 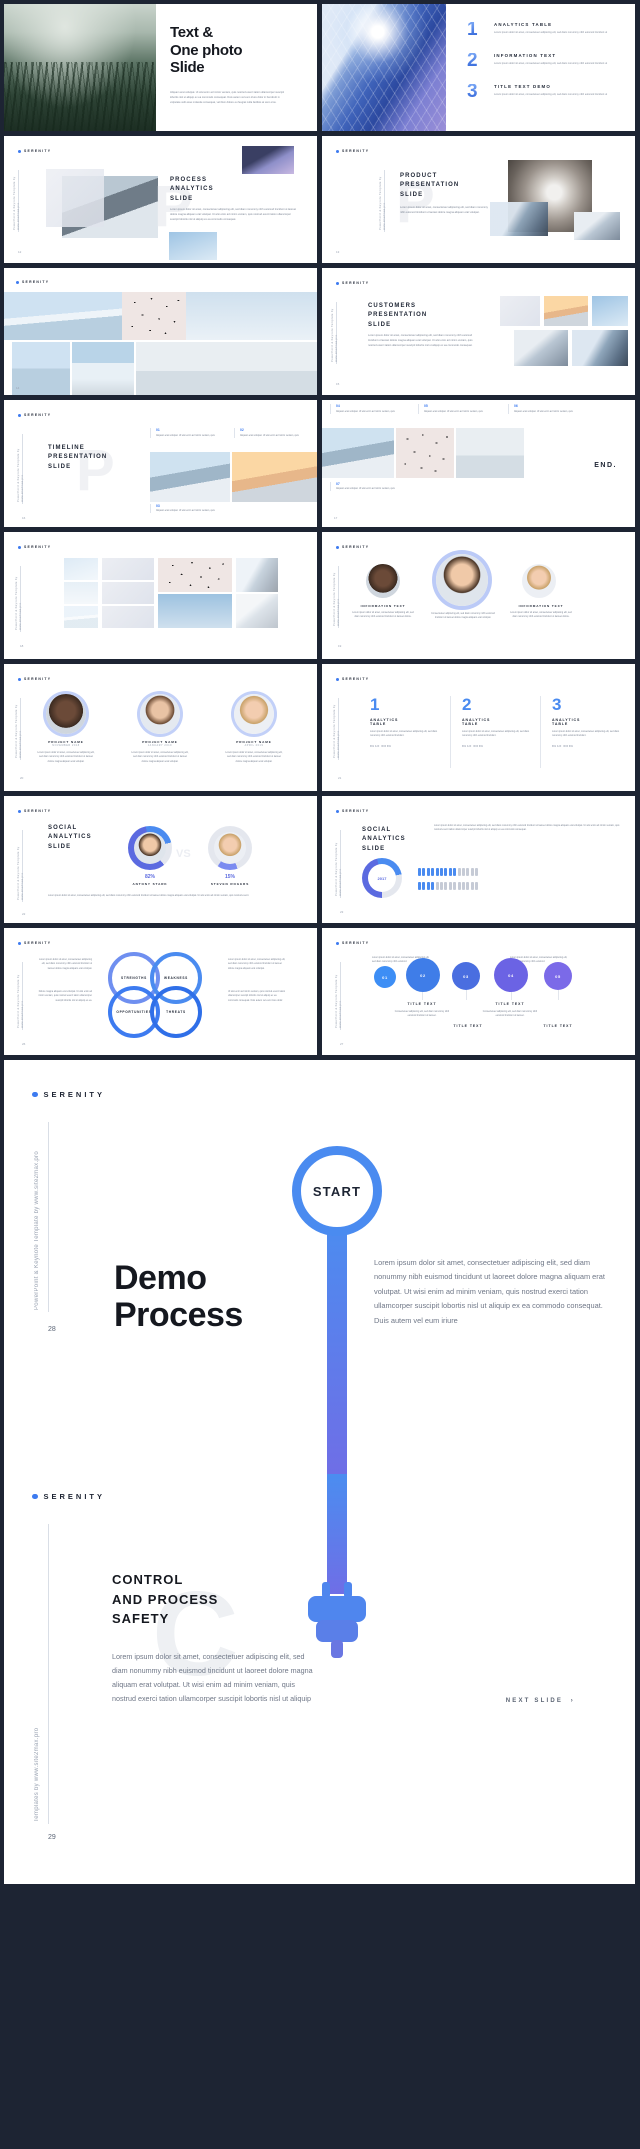 What do you see at coordinates (336, 518) in the screenshot?
I see `page-number: 17` at bounding box center [336, 518].